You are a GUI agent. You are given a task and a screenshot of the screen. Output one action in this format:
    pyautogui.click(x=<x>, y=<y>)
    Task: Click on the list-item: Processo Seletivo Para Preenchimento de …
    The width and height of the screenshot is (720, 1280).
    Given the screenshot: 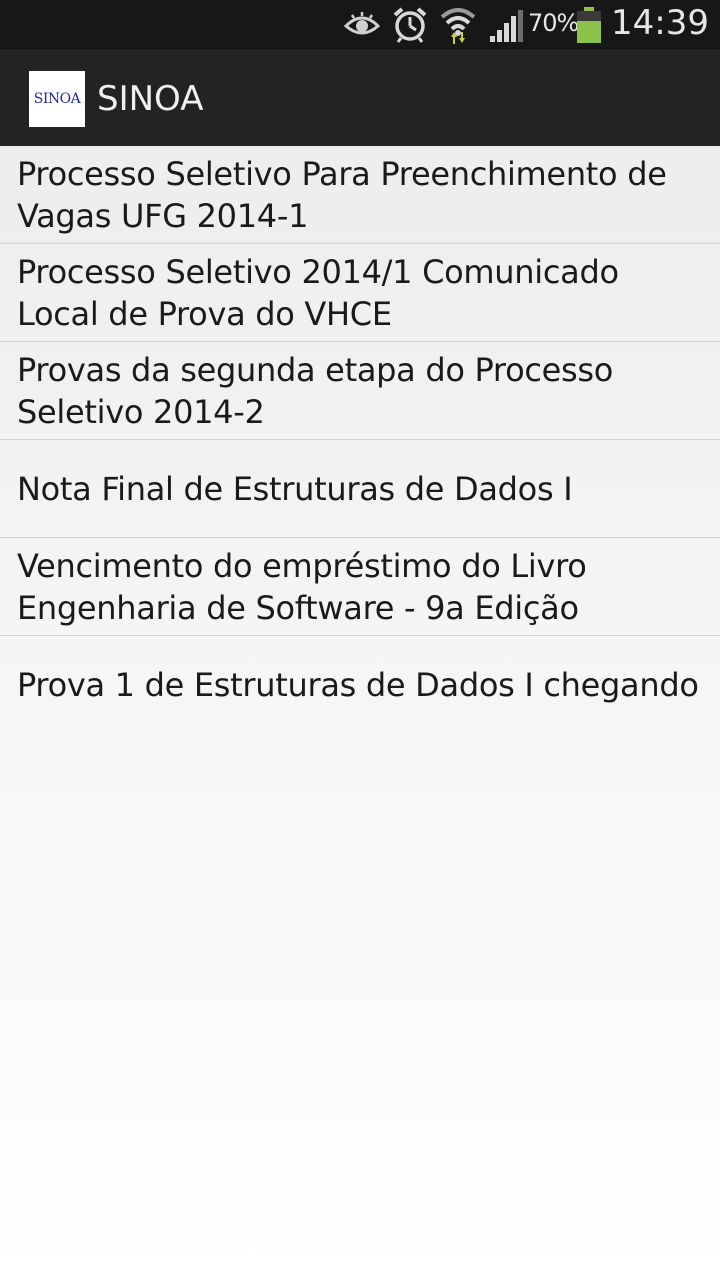 What is the action you would take?
    pyautogui.click(x=360, y=195)
    